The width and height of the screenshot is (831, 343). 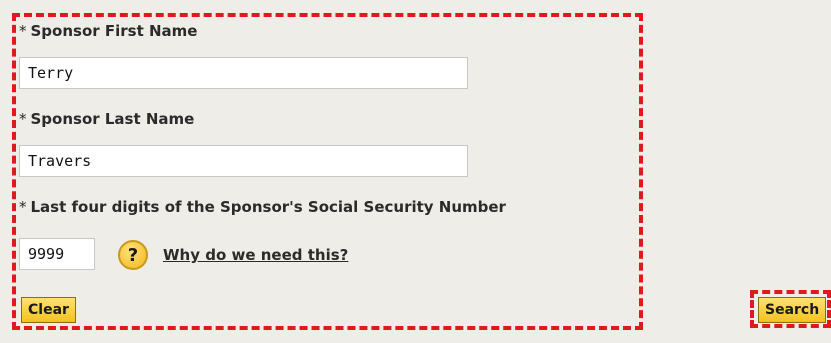 I want to click on last-name-label: * Sponsor Last Name, so click(x=106, y=119).